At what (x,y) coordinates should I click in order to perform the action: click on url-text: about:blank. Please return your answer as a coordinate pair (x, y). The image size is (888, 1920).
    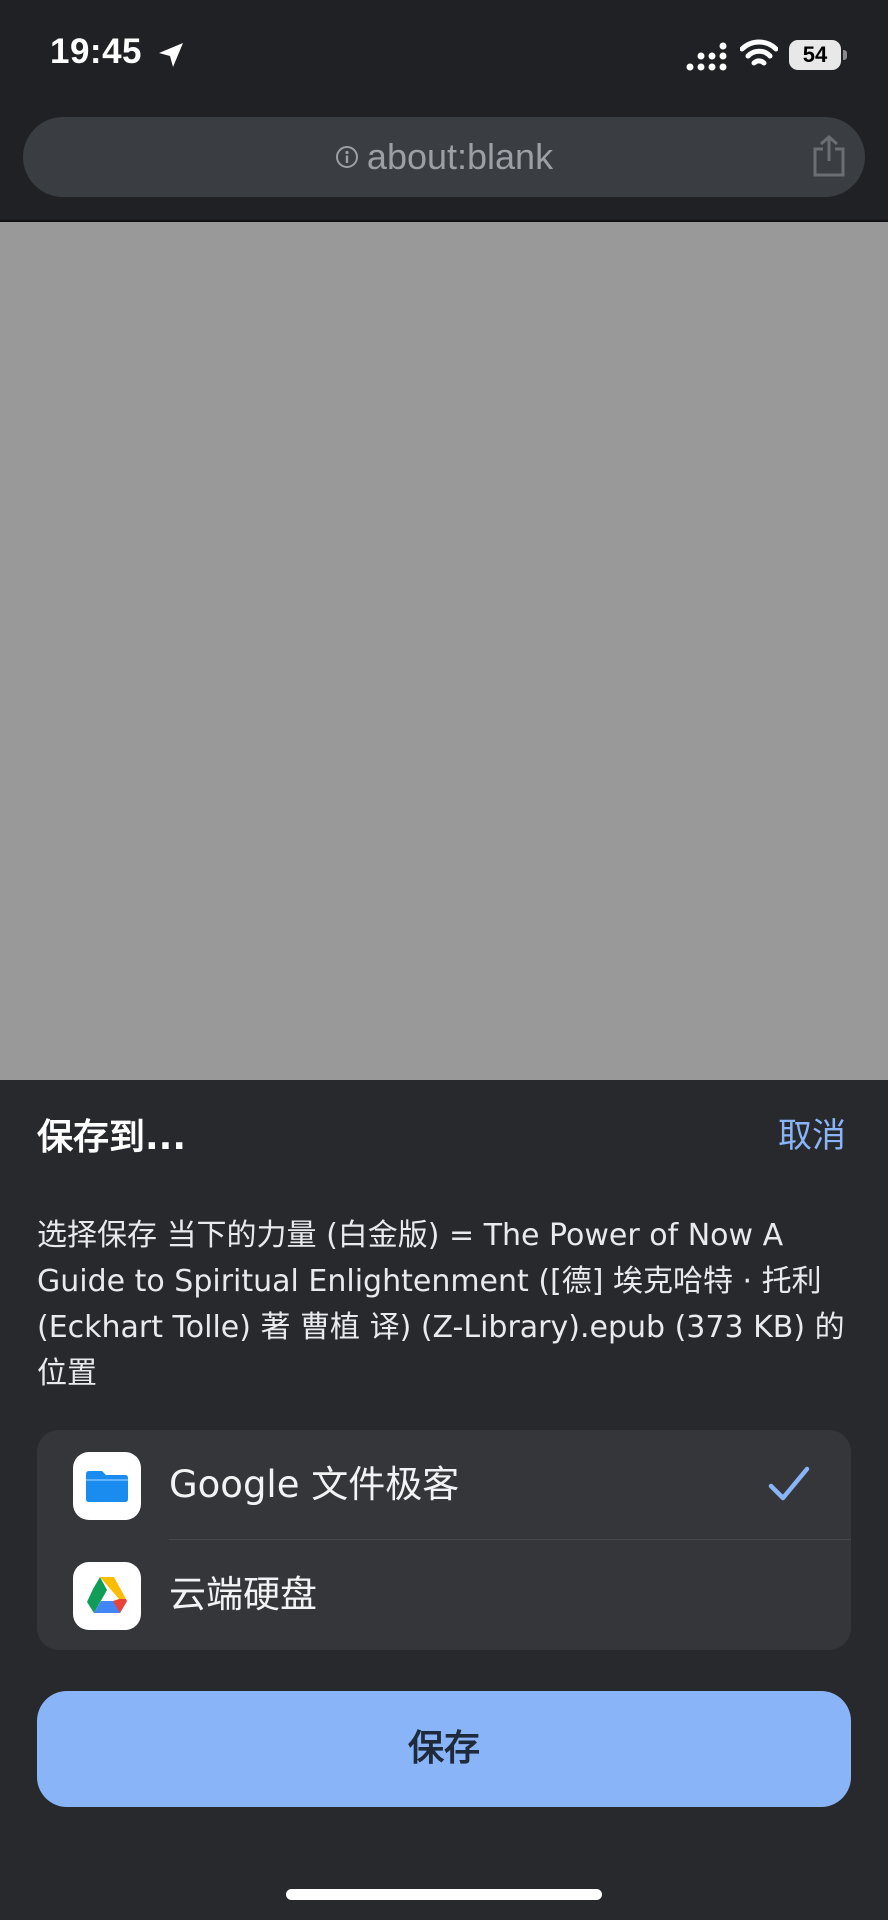
    Looking at the image, I should click on (460, 157).